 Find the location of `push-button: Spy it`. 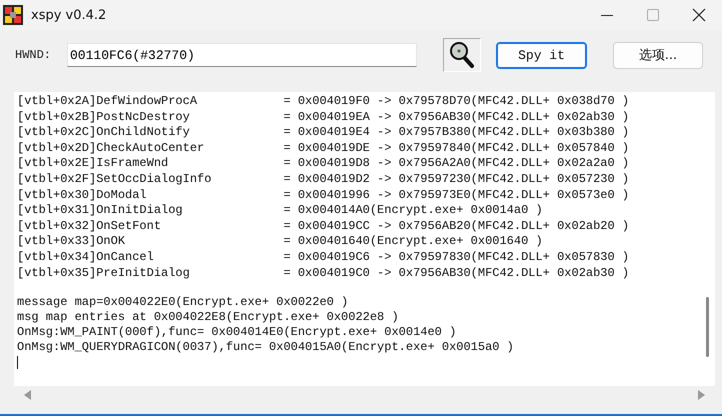

push-button: Spy it is located at coordinates (541, 55).